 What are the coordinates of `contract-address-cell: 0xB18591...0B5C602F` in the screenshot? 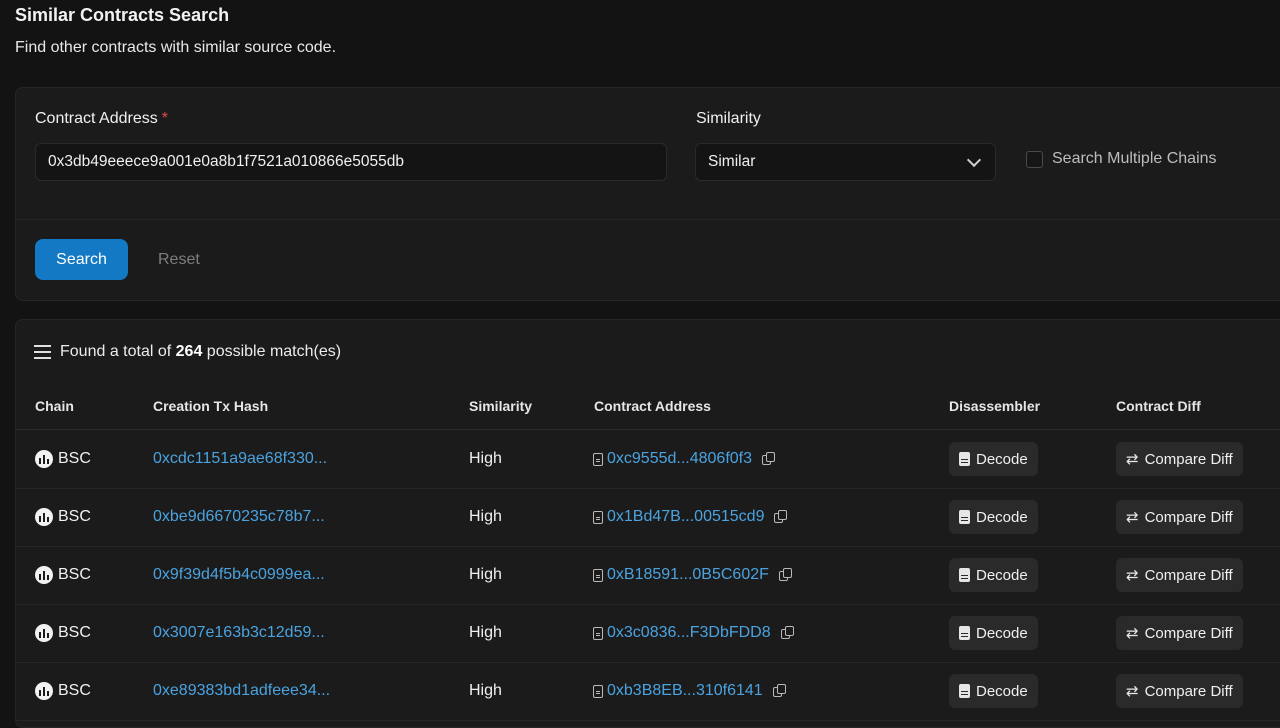 It's located at (693, 575).